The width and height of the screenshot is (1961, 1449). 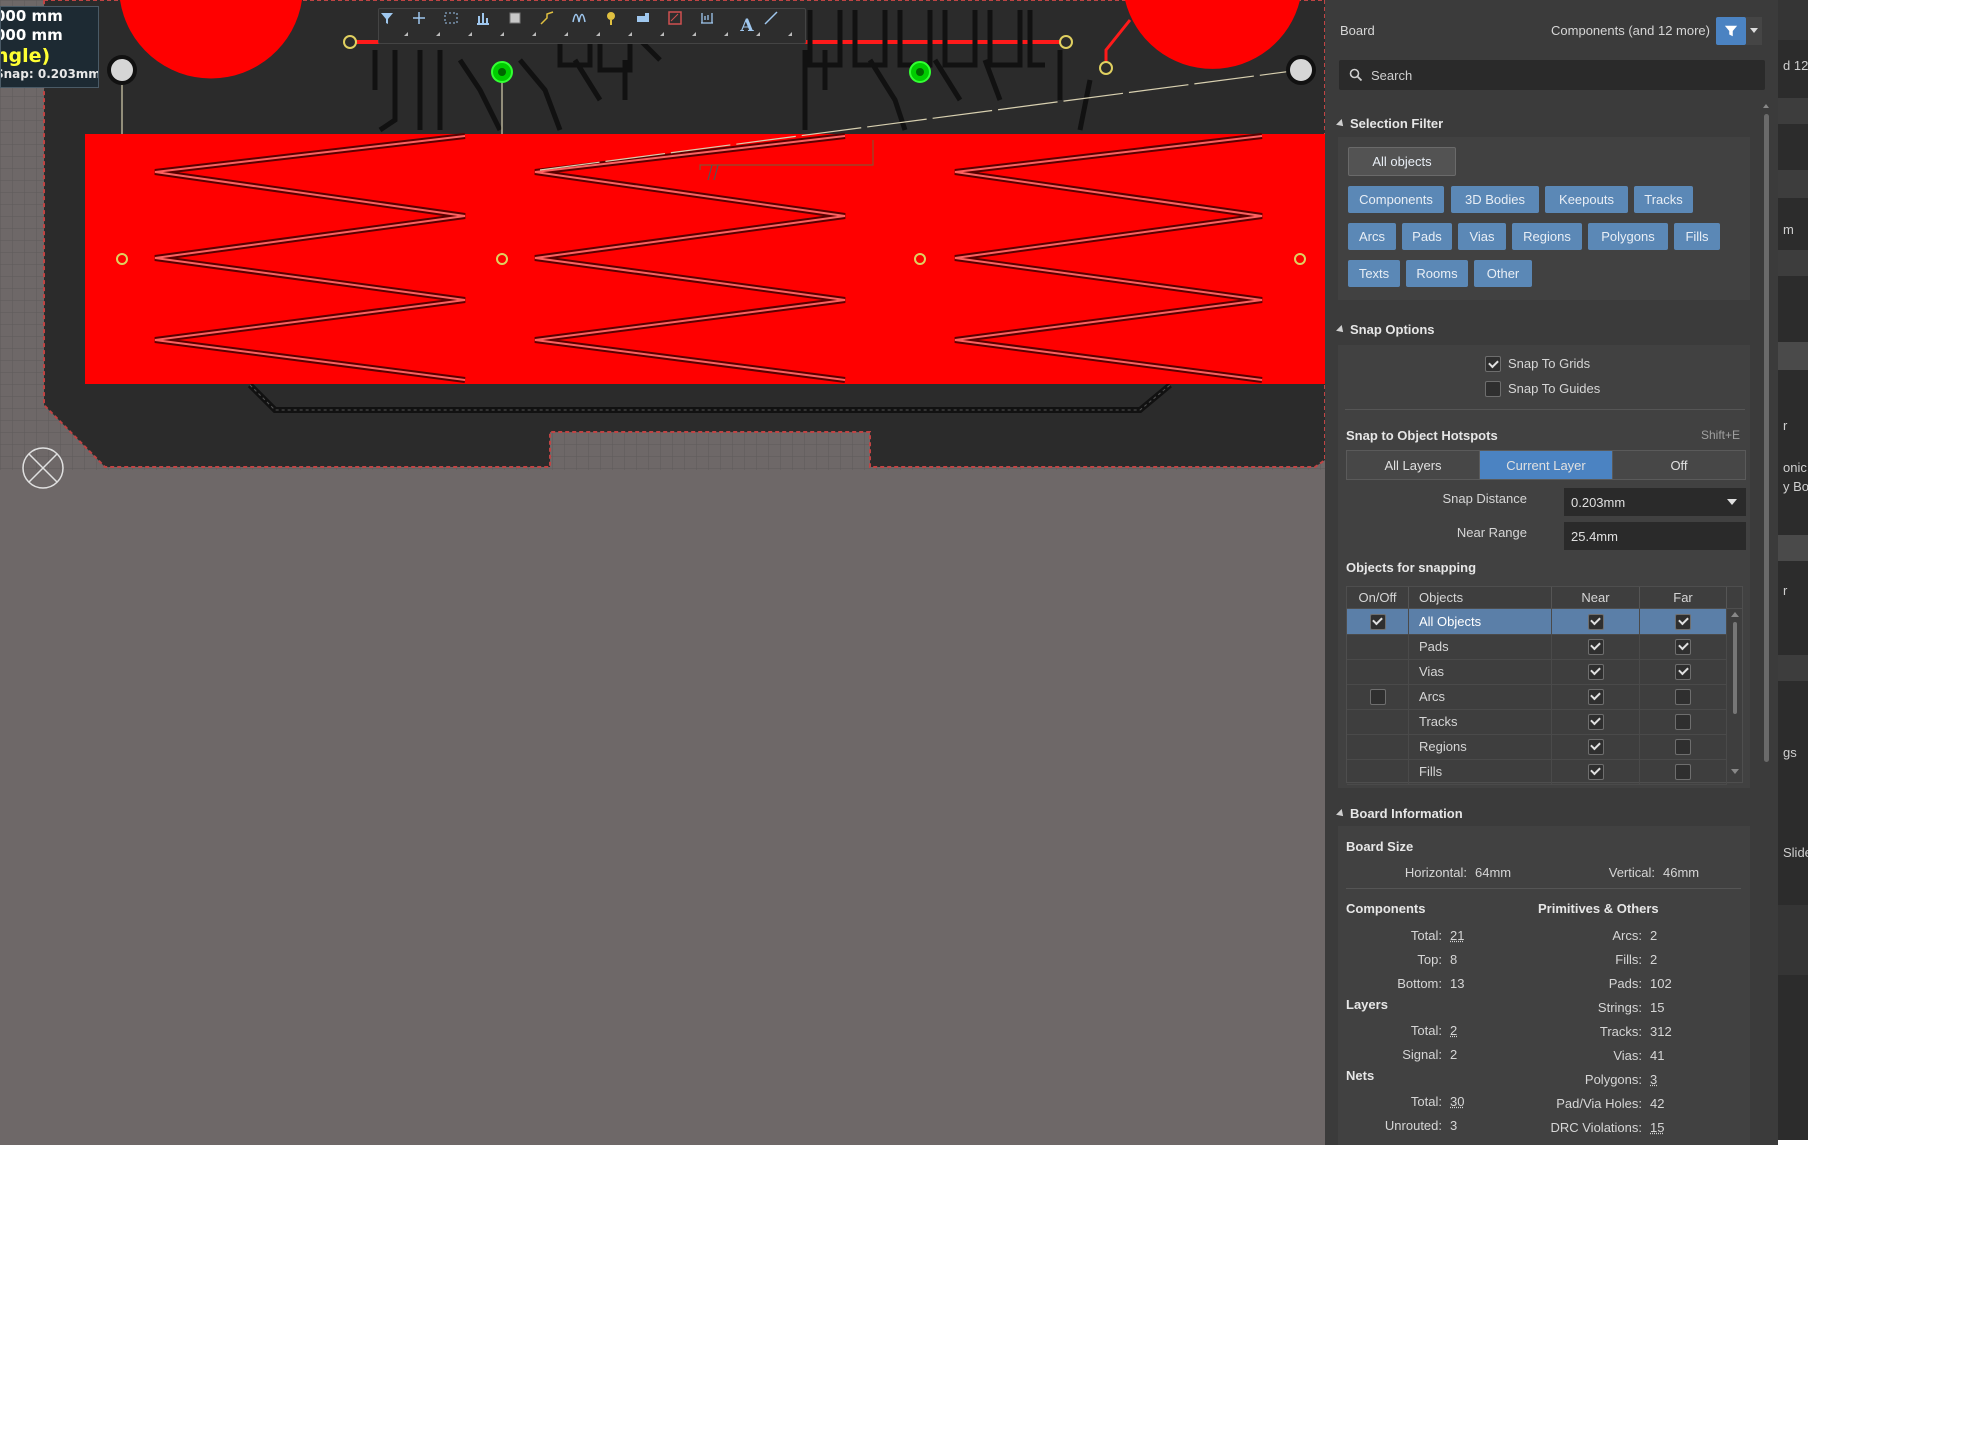 I want to click on filter-chip-regions: Regions, so click(x=1547, y=236).